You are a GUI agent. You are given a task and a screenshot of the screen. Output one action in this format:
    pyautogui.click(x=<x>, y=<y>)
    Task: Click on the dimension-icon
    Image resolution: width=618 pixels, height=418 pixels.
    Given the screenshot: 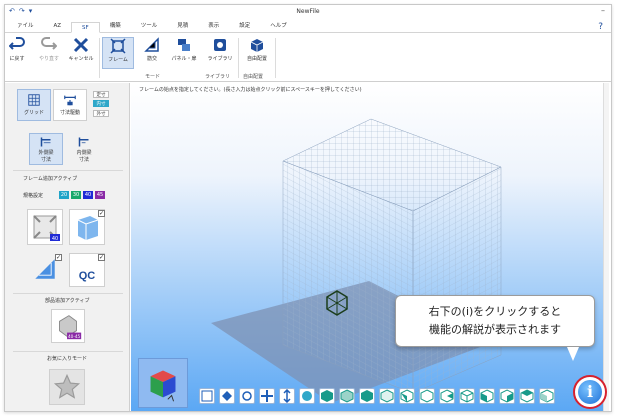 What is the action you would take?
    pyautogui.click(x=70, y=100)
    